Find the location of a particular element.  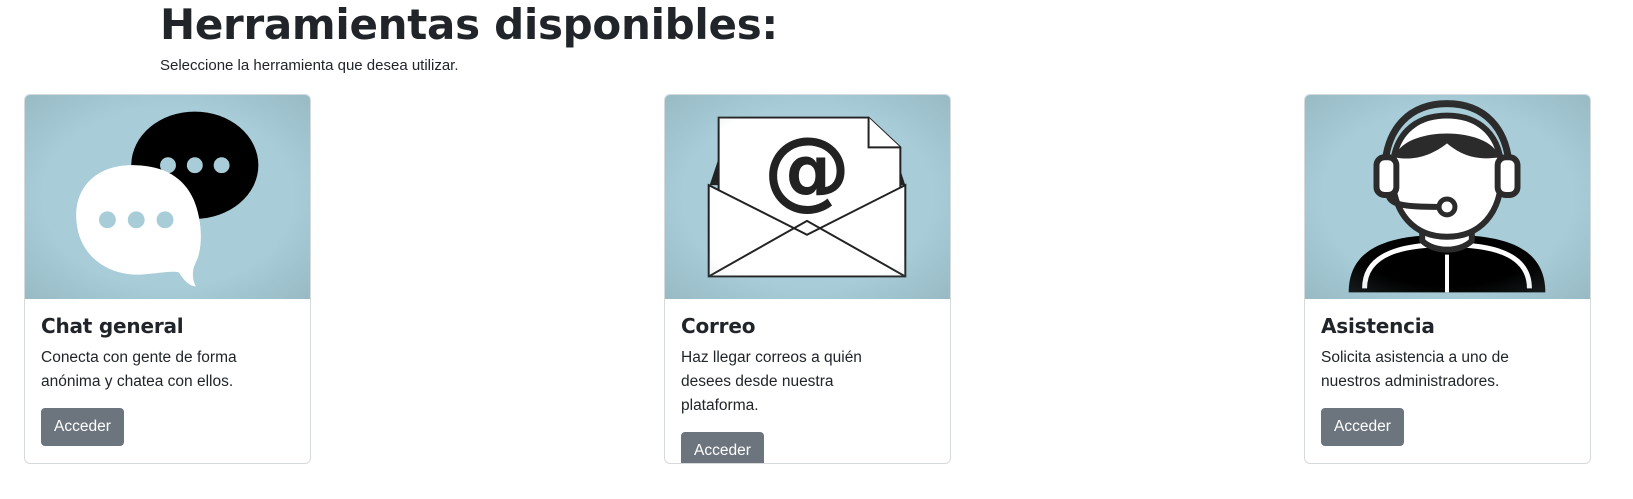

card-image-chat is located at coordinates (167, 197).